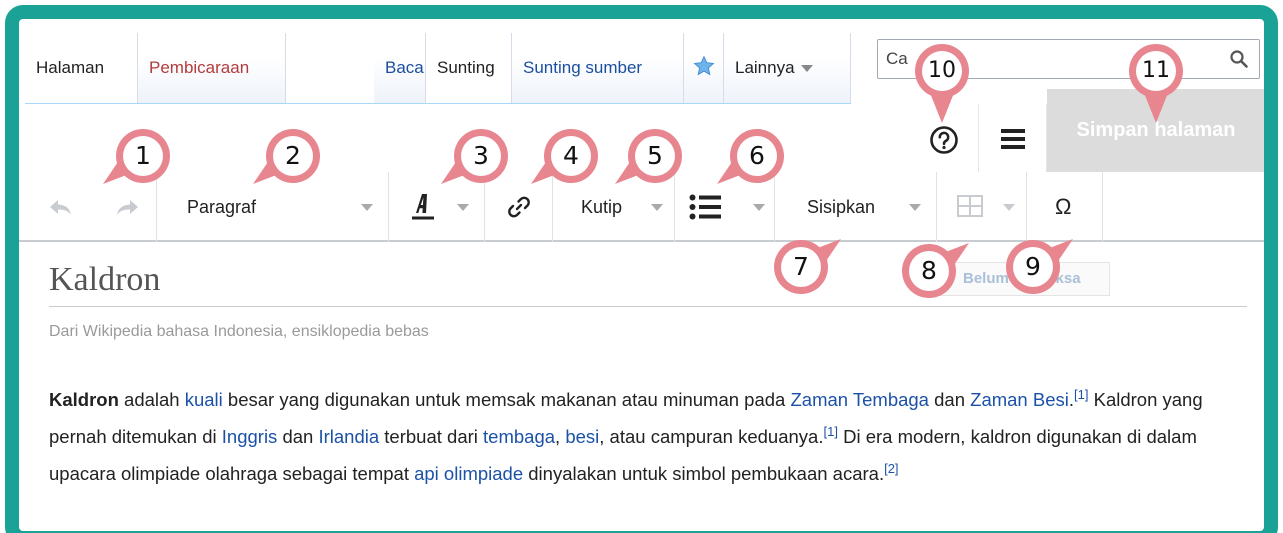 This screenshot has width=1283, height=533. I want to click on search-box, so click(1068, 59).